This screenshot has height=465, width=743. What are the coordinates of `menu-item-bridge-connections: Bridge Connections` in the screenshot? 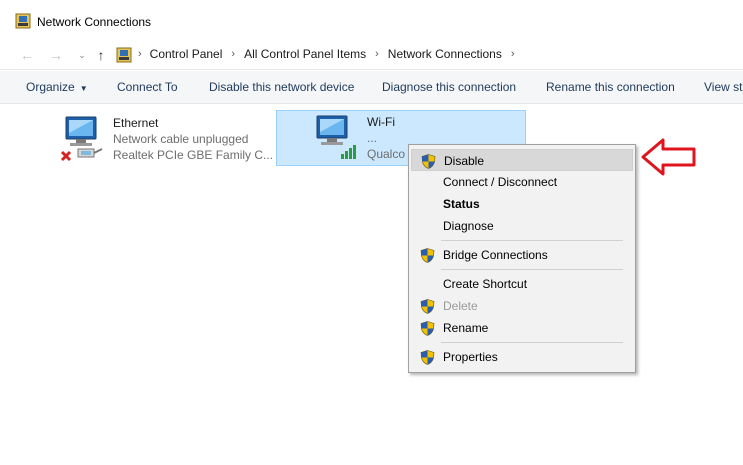 It's located at (522, 255).